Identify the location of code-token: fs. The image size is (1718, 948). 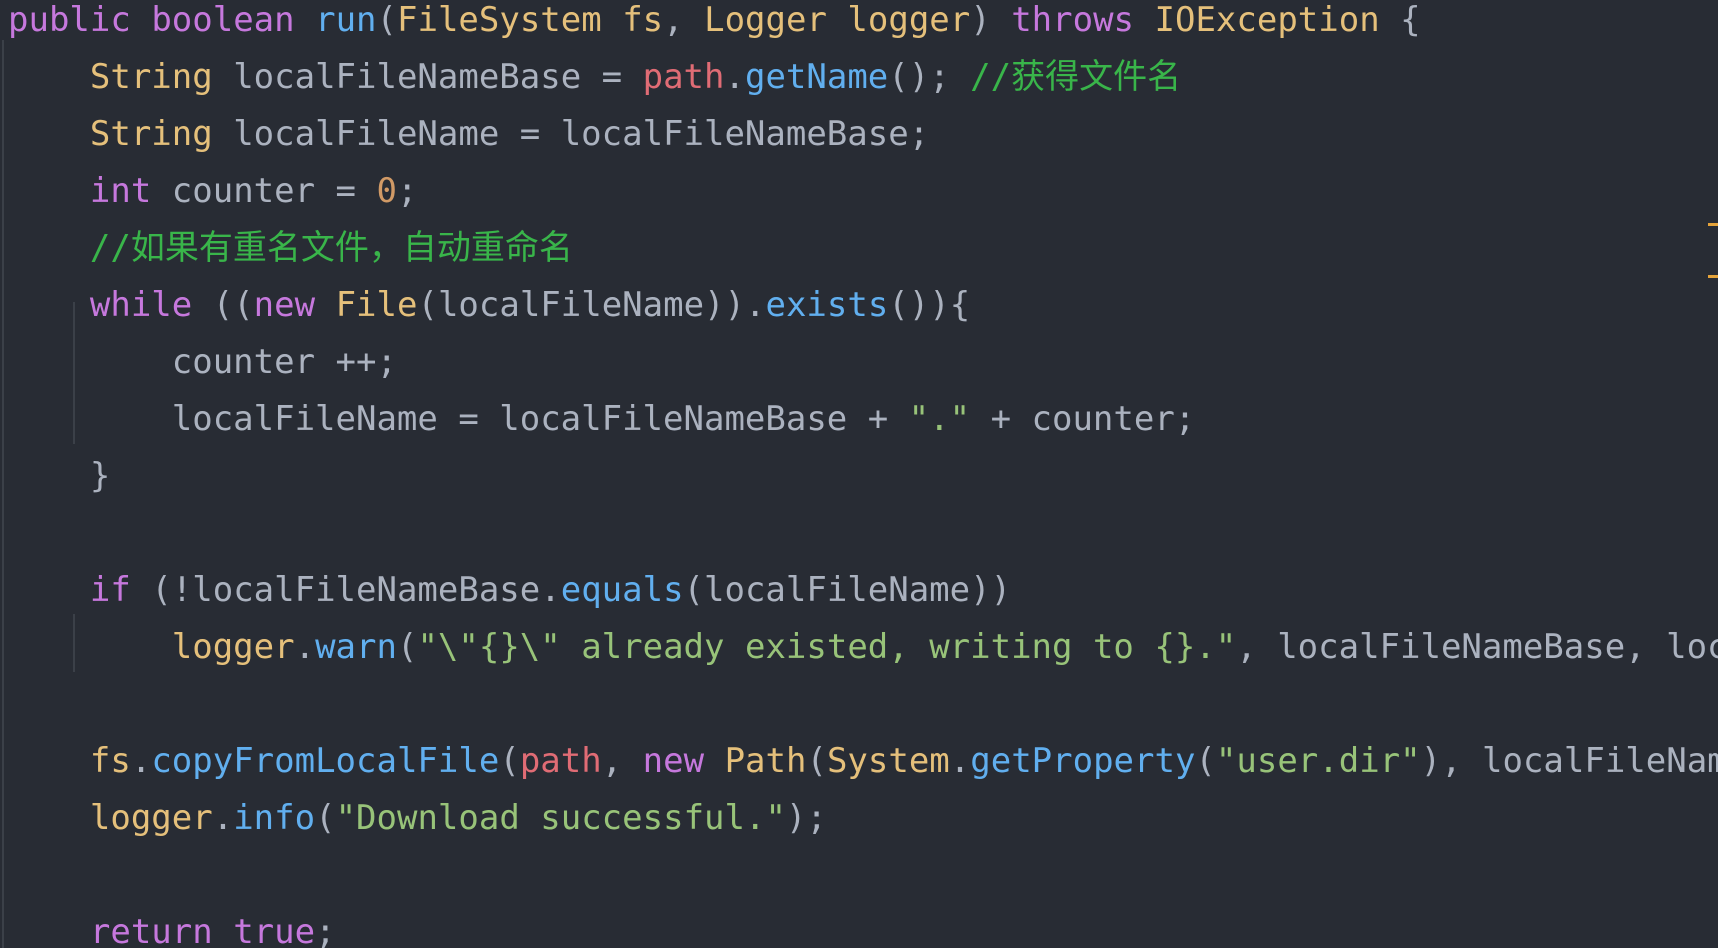
(643, 20).